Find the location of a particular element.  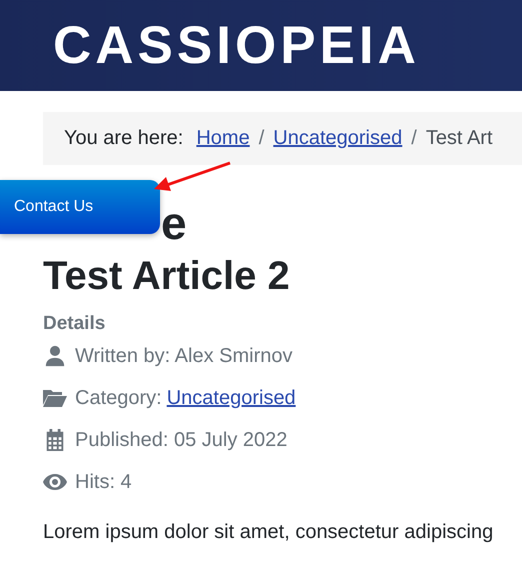

user-icon is located at coordinates (55, 356).